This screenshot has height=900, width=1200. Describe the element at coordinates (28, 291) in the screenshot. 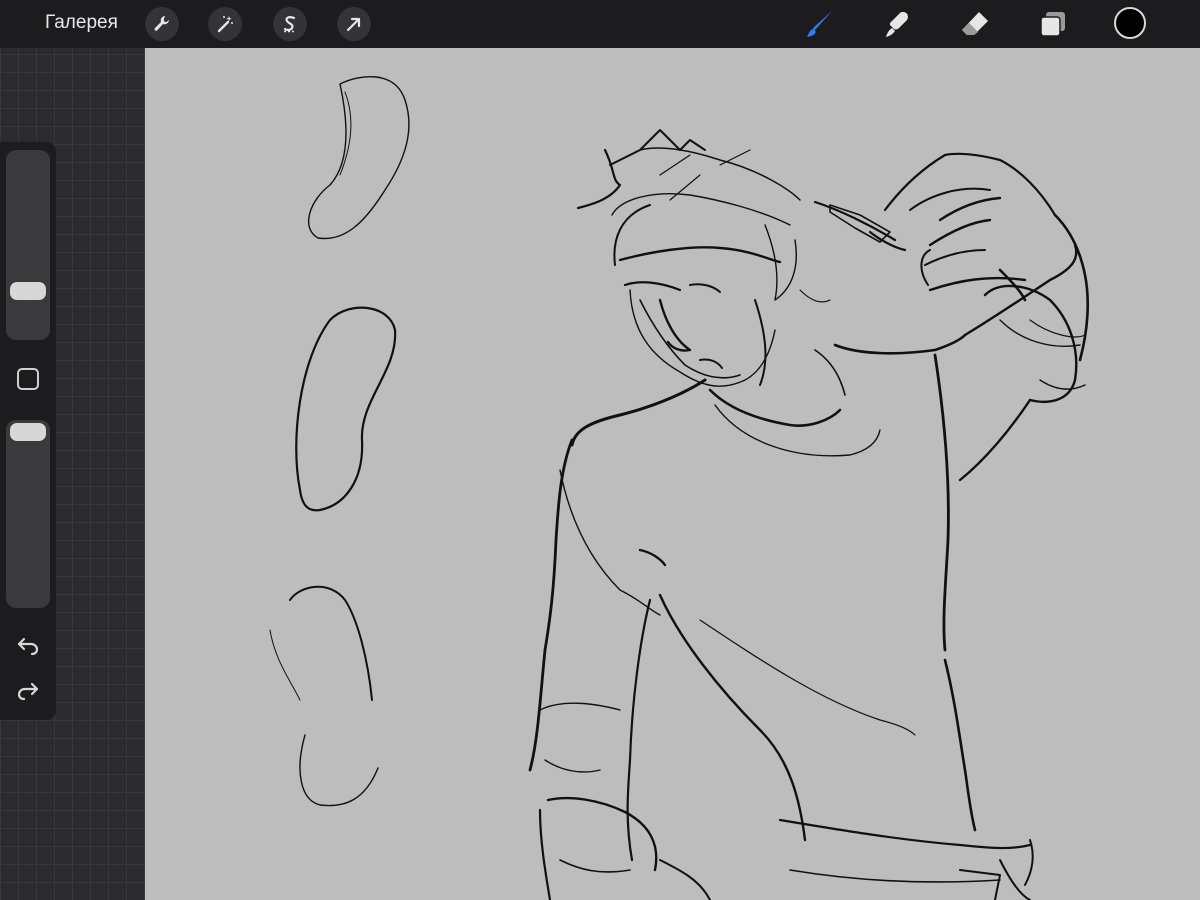

I see `brush-size-thumb` at that location.